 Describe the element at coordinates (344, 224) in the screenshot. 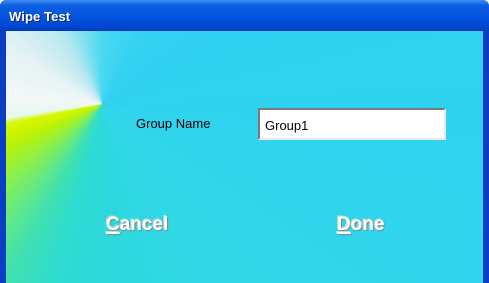

I see `done-mnemonic: D` at that location.